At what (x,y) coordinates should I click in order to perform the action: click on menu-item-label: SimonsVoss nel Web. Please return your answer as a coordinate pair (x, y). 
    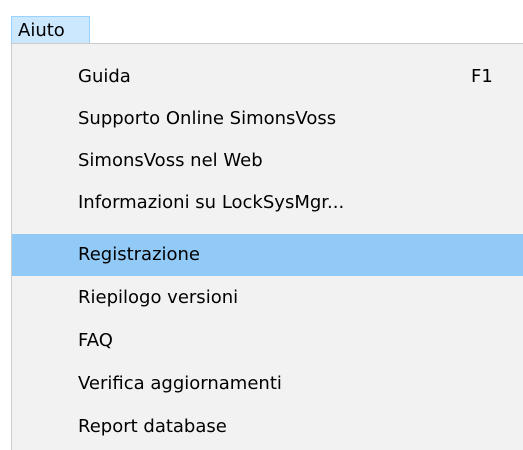
    Looking at the image, I should click on (170, 160).